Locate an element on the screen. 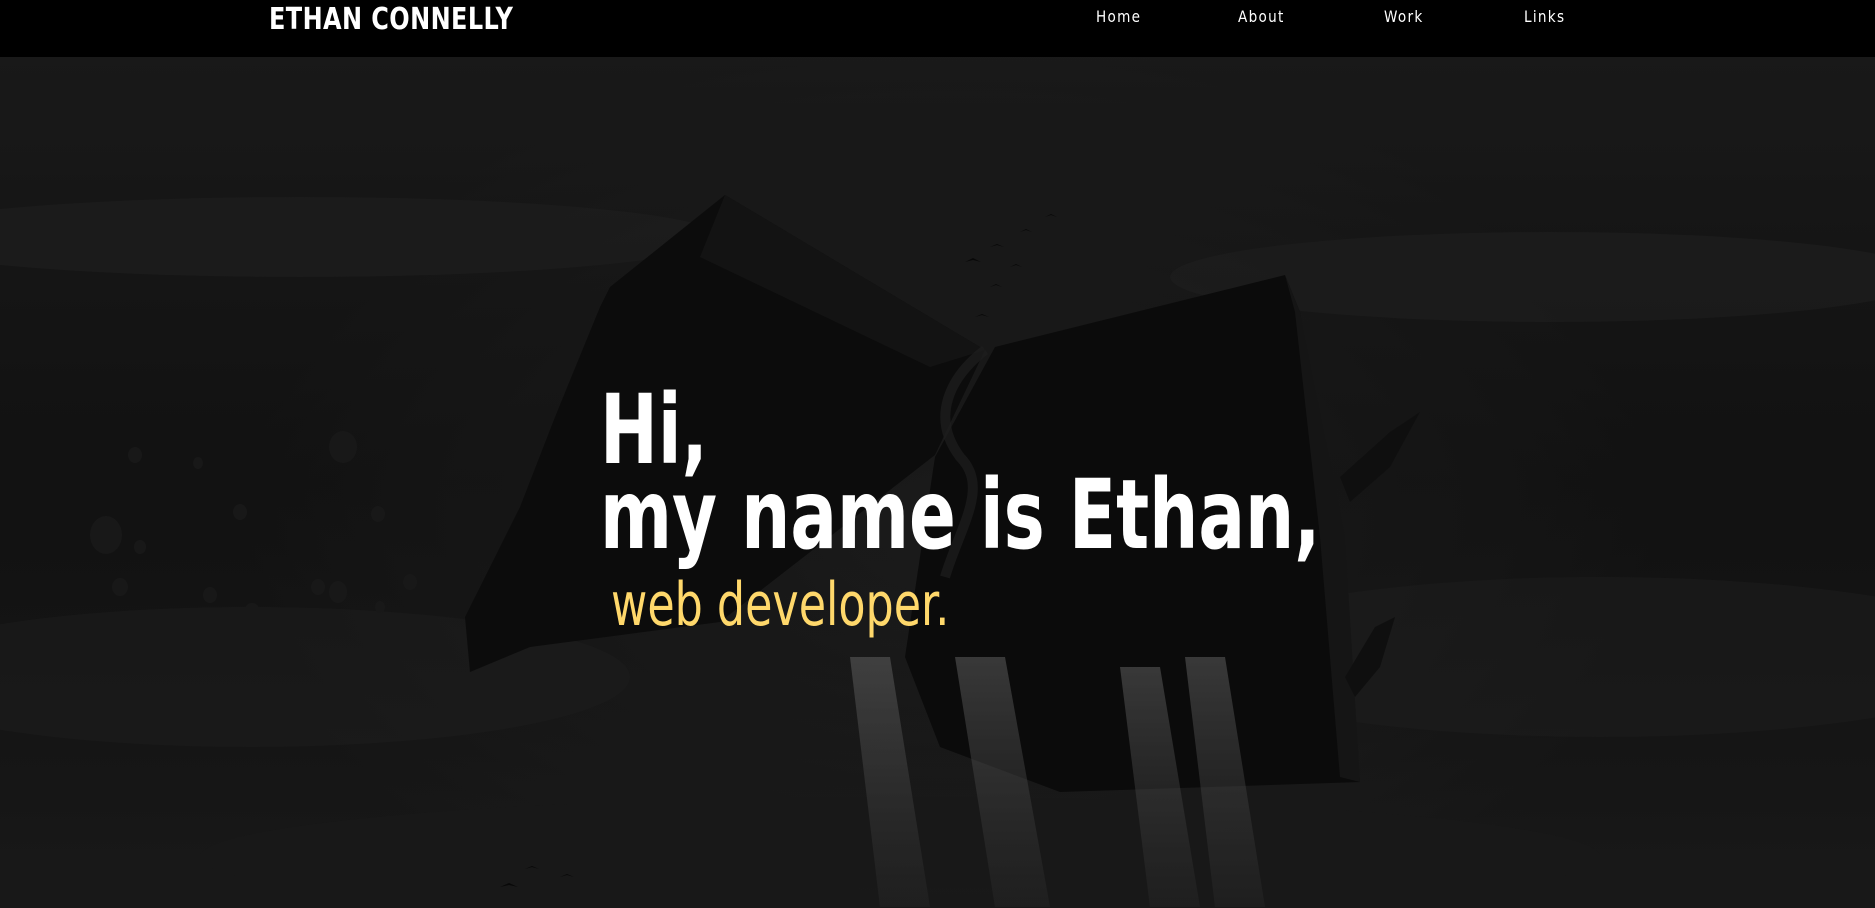  site-brand: ETHAN CONNELLY is located at coordinates (391, 19).